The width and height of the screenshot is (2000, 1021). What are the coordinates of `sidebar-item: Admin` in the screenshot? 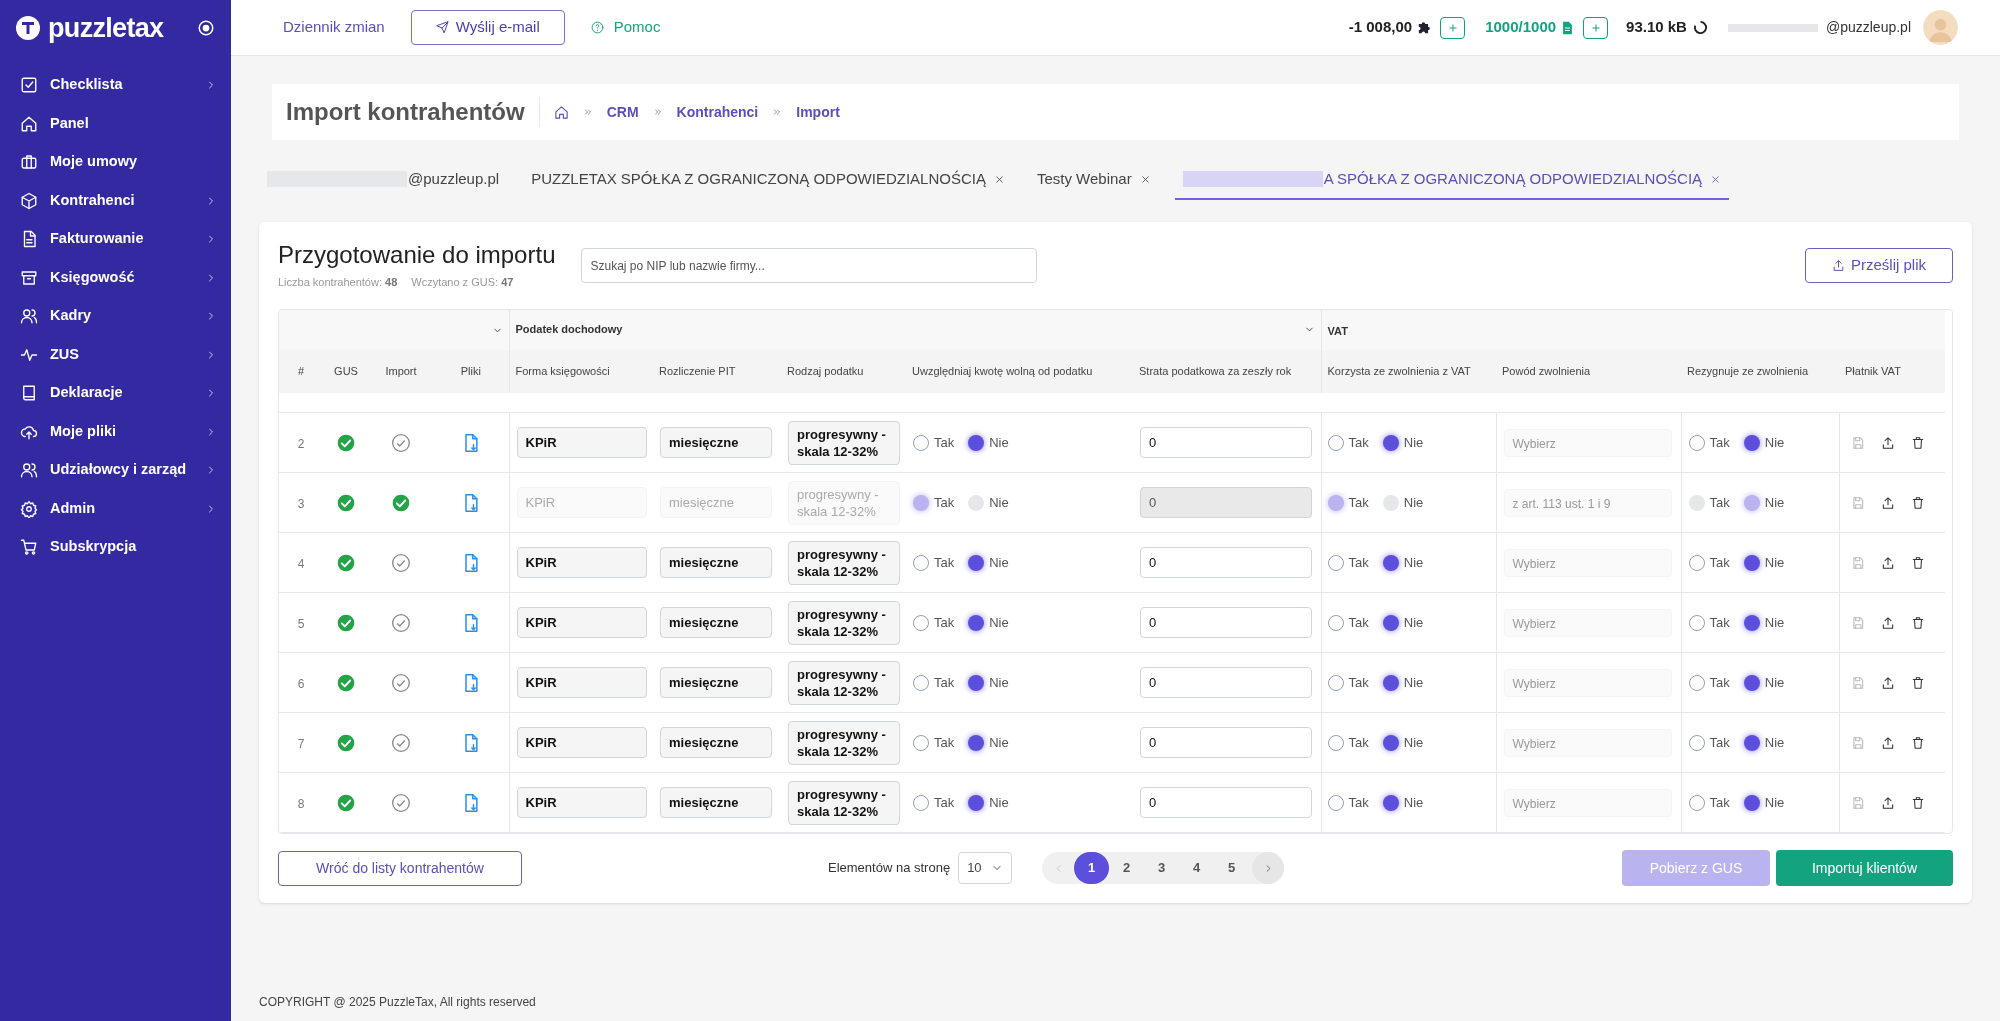 It's located at (115, 508).